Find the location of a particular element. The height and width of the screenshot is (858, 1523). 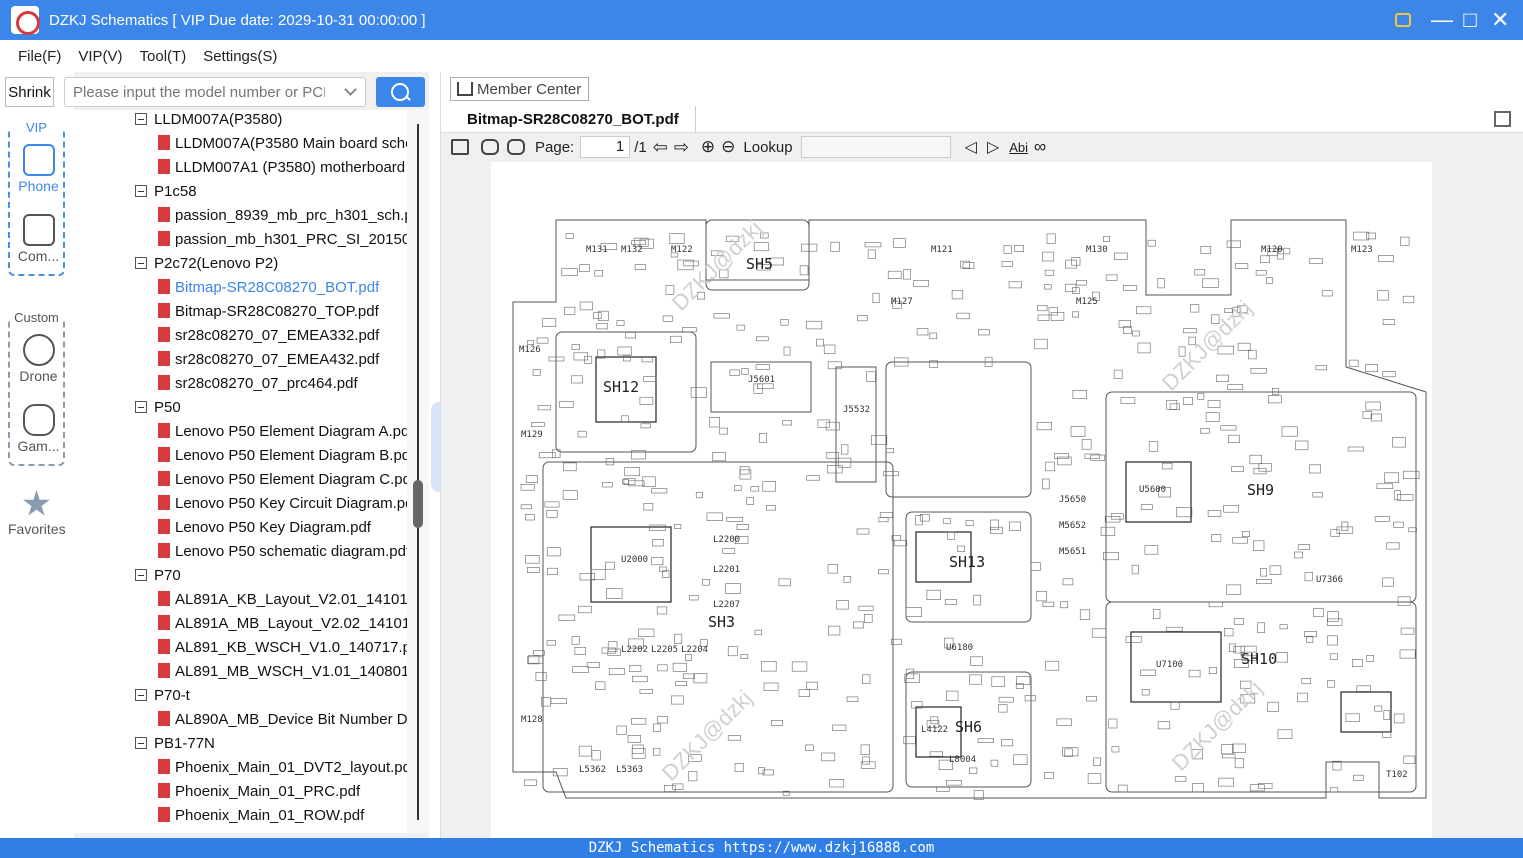

tree-folder: P50 is located at coordinates (158, 408).